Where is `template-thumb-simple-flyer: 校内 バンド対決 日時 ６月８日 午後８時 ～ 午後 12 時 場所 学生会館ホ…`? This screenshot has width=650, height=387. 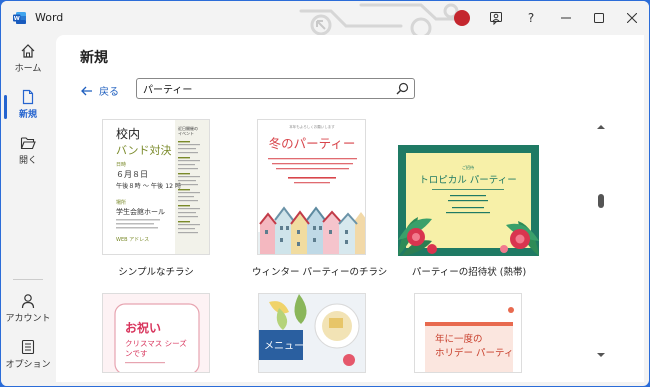
template-thumb-simple-flyer: 校内 バンド対決 日時 ６月８日 午後８時 ～ 午後 12 時 場所 学生会館ホ… is located at coordinates (156, 187).